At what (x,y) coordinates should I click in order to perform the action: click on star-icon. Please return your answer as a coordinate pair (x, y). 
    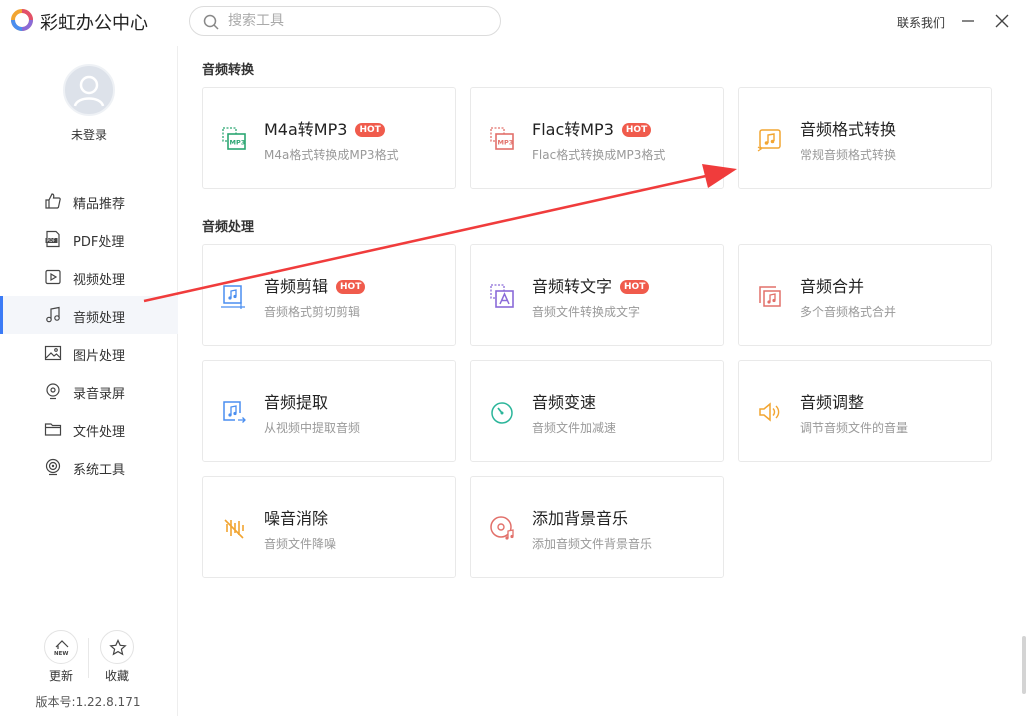
    Looking at the image, I should click on (118, 647).